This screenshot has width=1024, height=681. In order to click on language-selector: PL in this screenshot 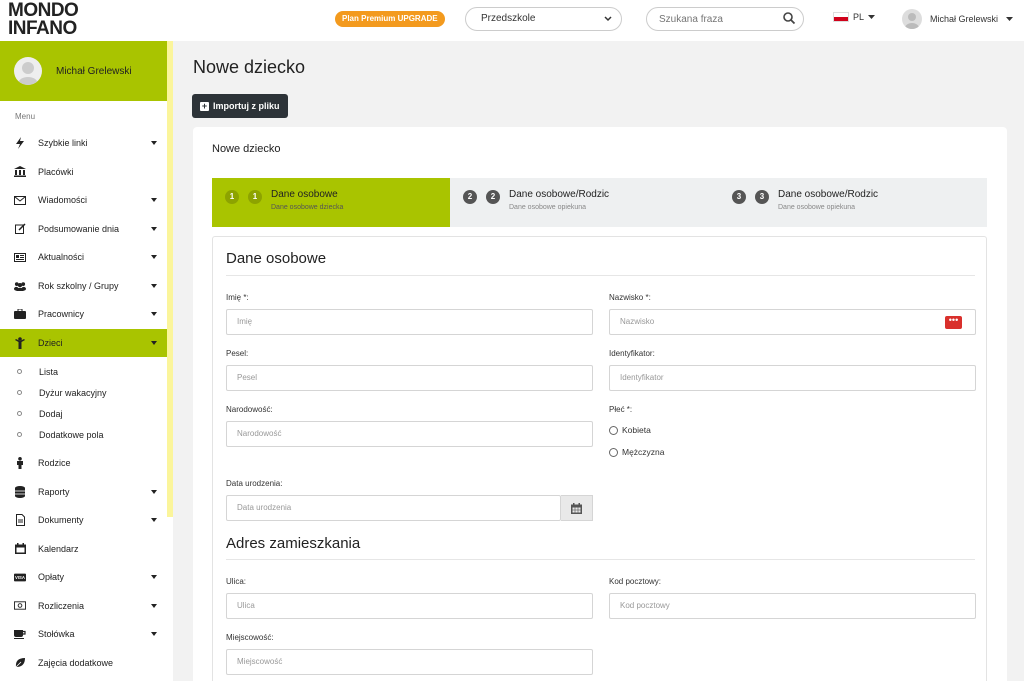, I will do `click(854, 17)`.